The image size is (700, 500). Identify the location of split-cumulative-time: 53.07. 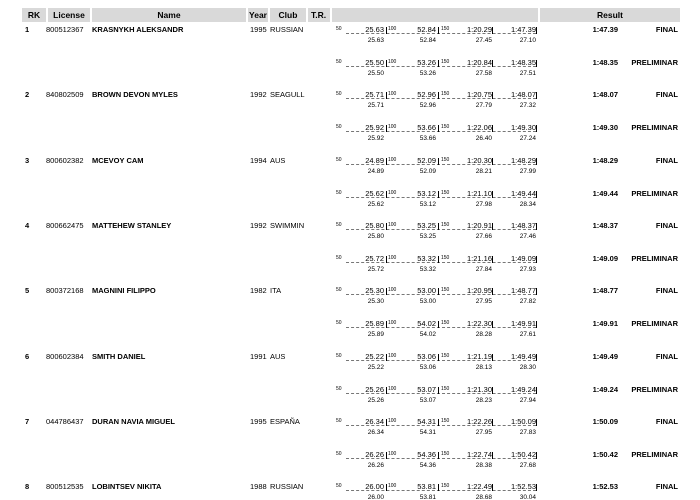
(426, 389).